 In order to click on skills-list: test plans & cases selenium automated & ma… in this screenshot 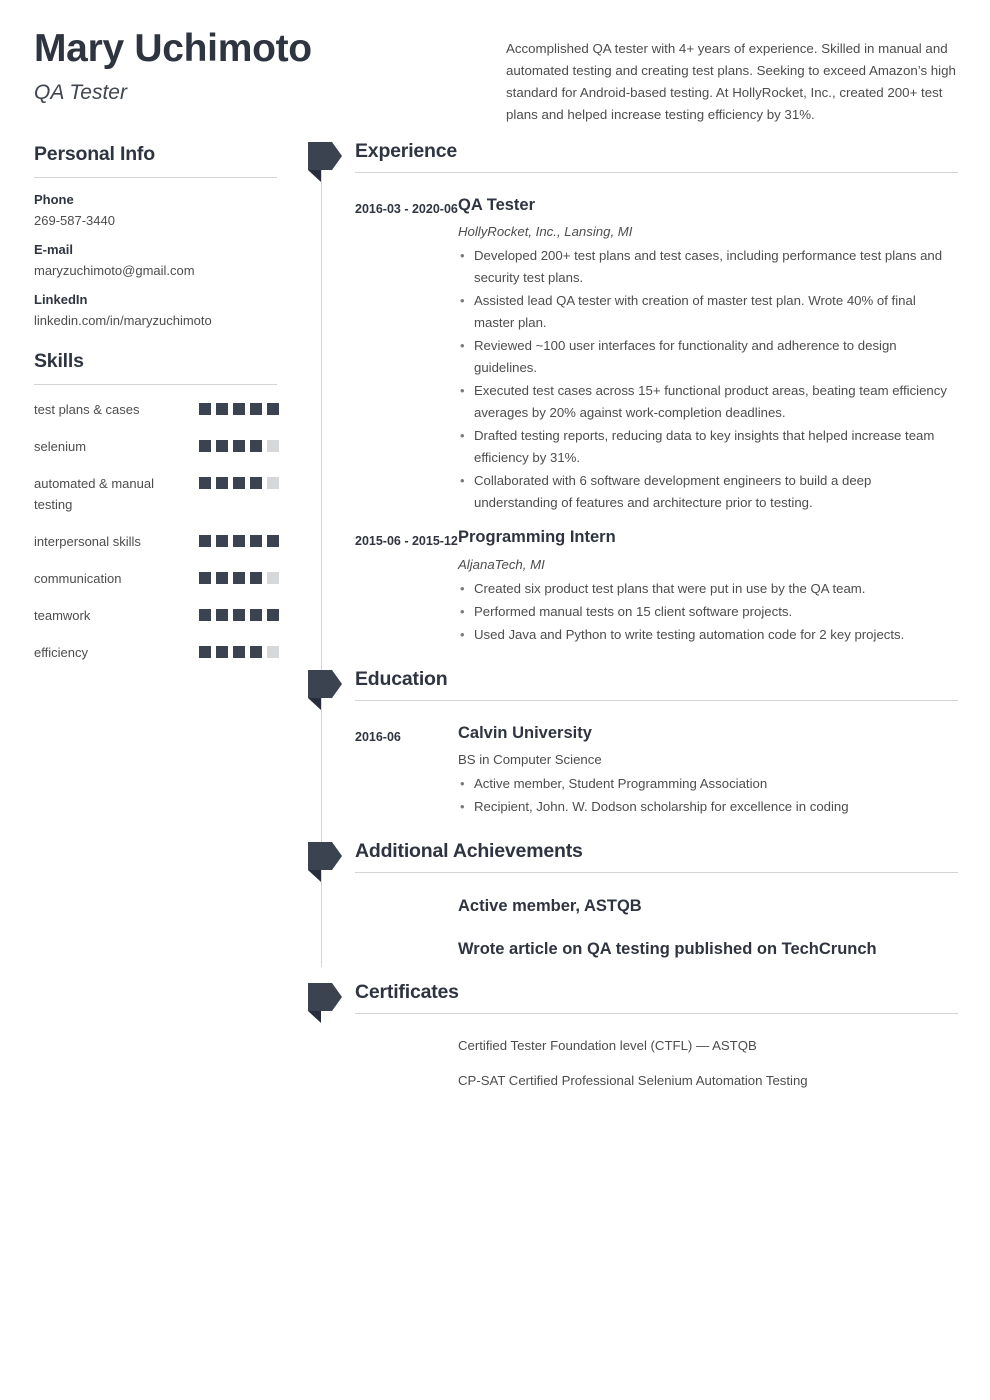, I will do `click(156, 531)`.